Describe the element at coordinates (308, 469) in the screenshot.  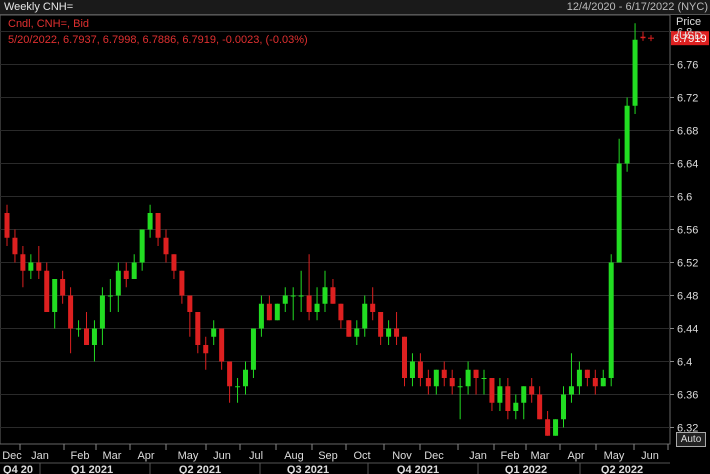
I see `quarter-label: Q3 2021` at that location.